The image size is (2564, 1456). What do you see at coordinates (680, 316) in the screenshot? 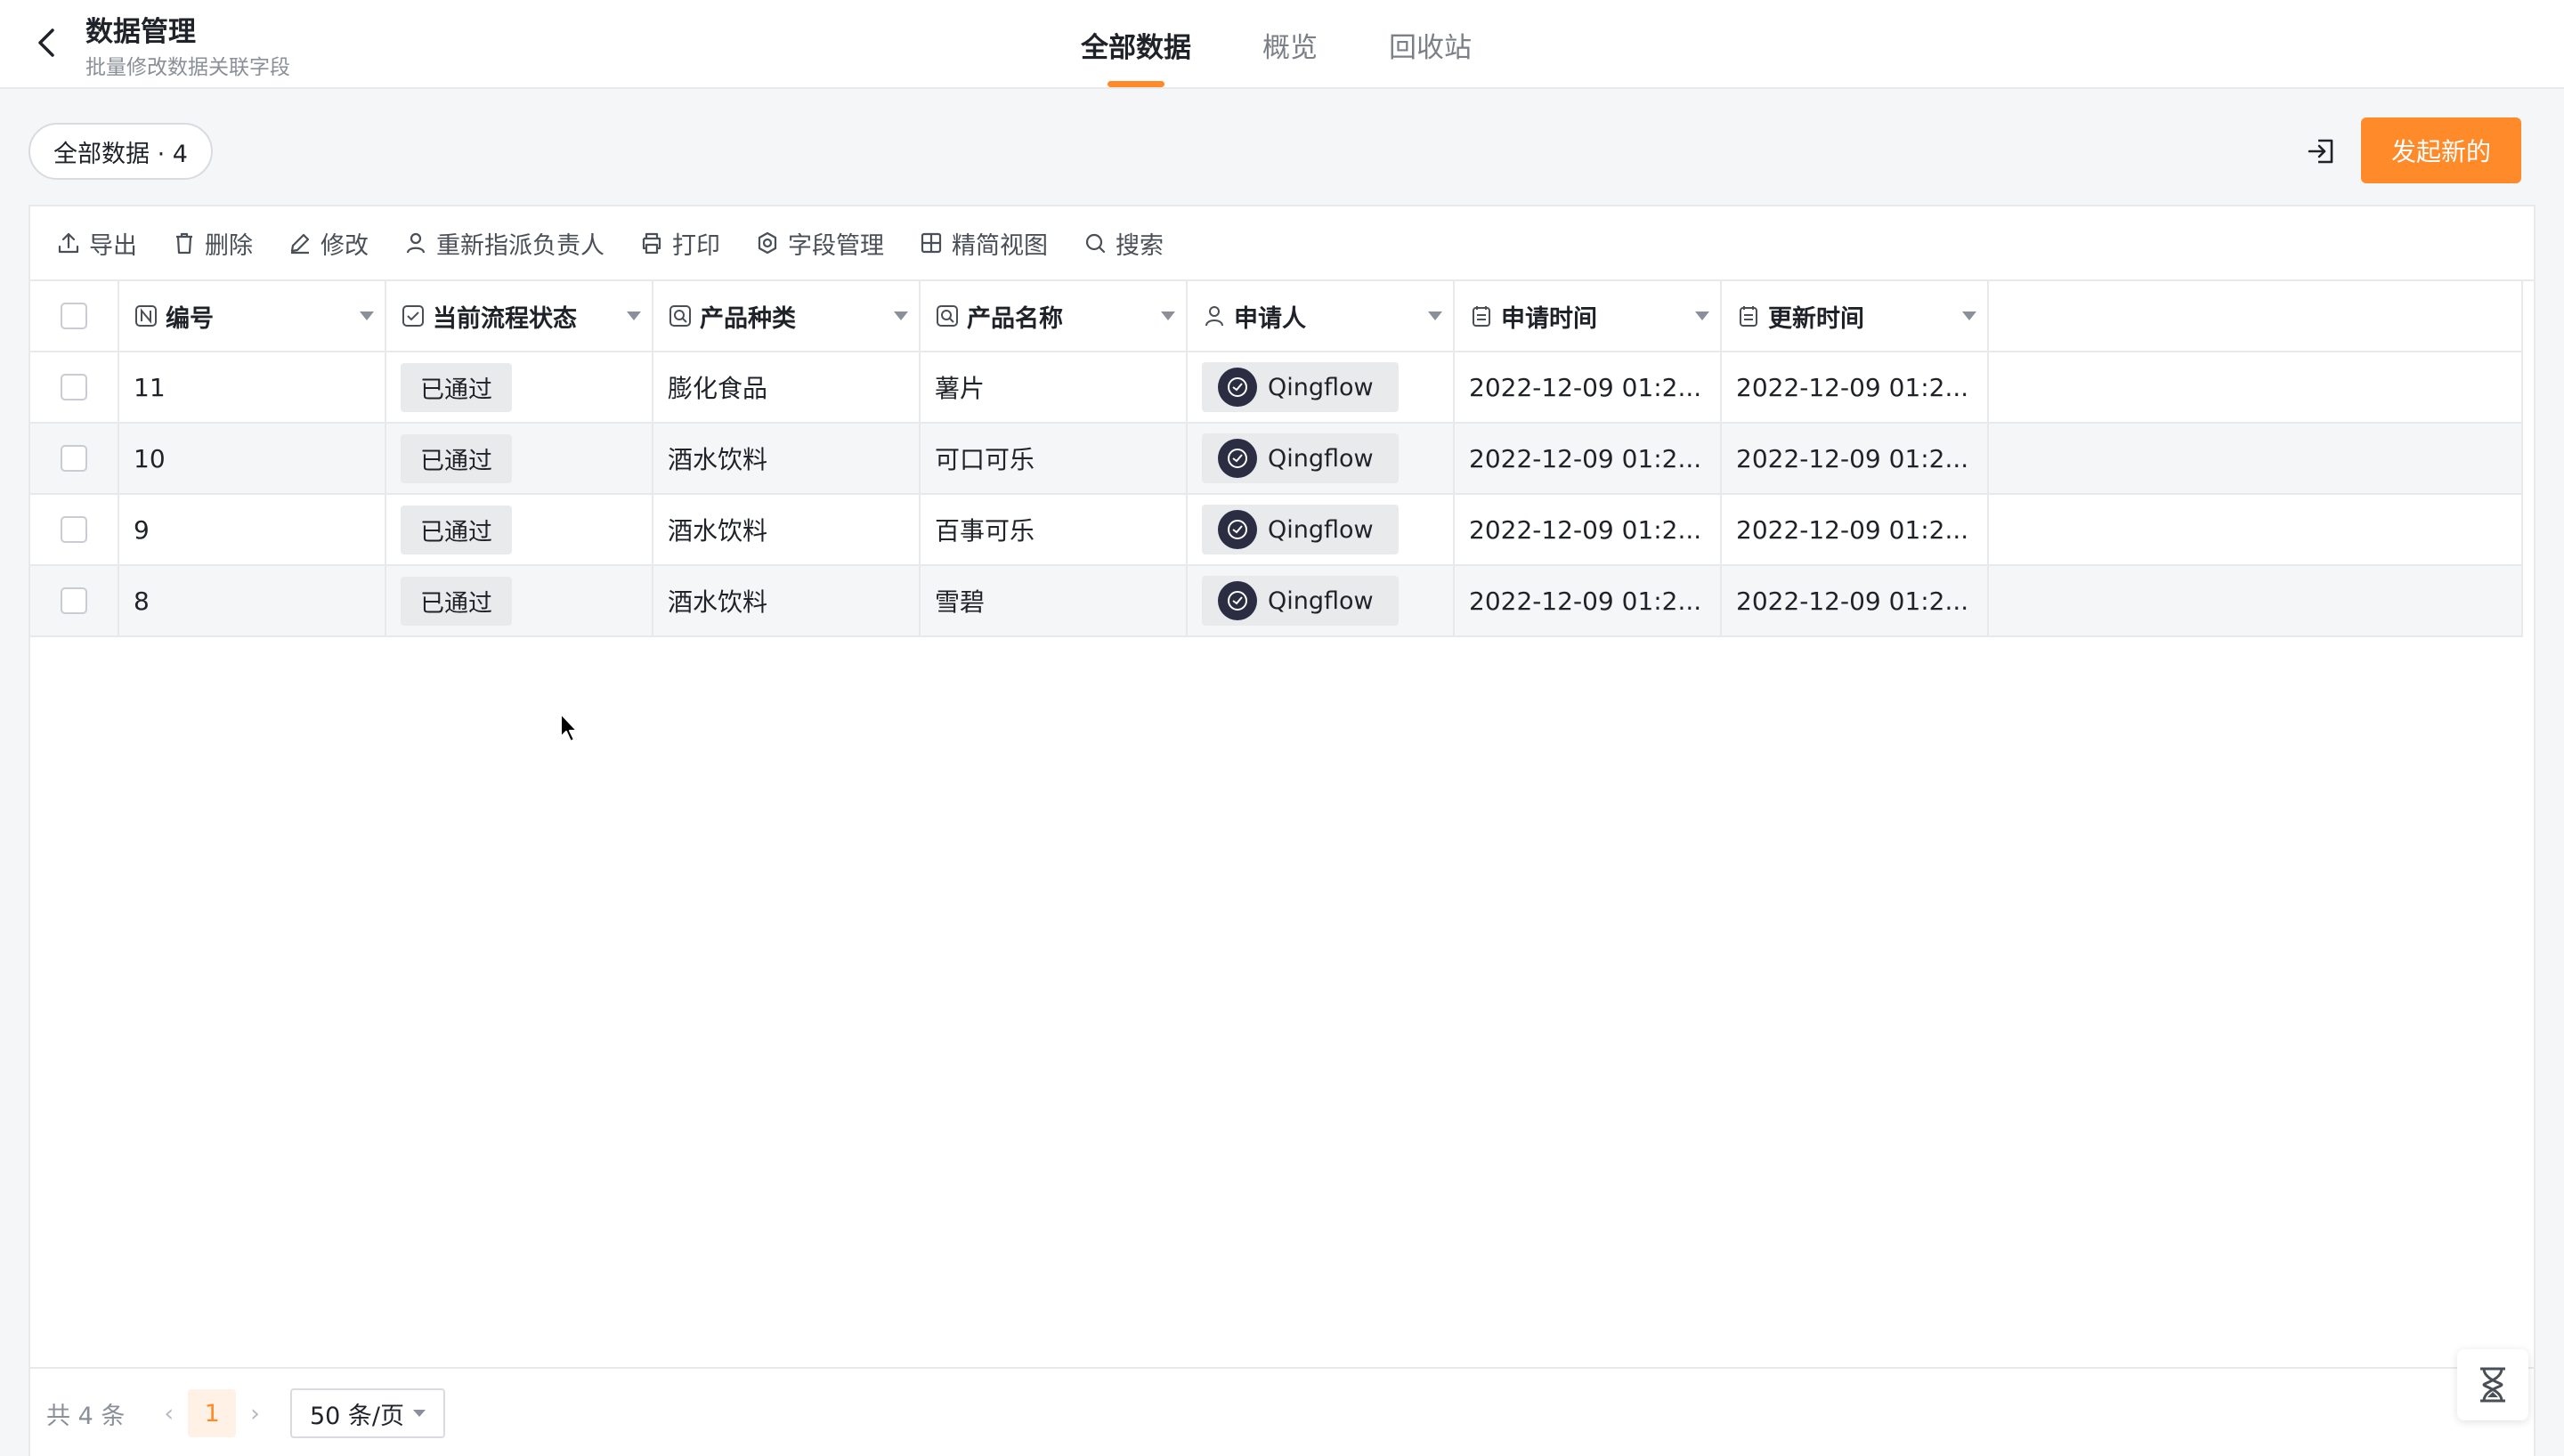
I see `relation-icon` at bounding box center [680, 316].